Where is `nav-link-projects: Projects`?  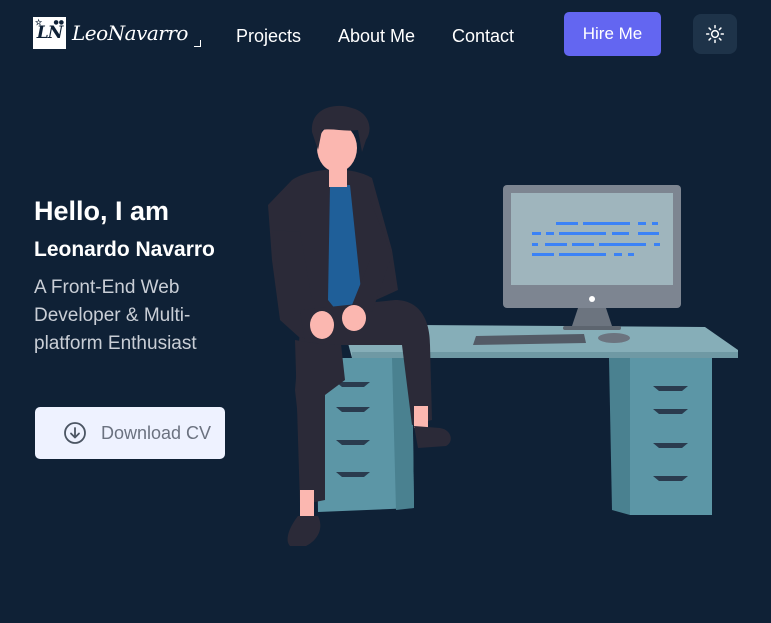
nav-link-projects: Projects is located at coordinates (268, 36).